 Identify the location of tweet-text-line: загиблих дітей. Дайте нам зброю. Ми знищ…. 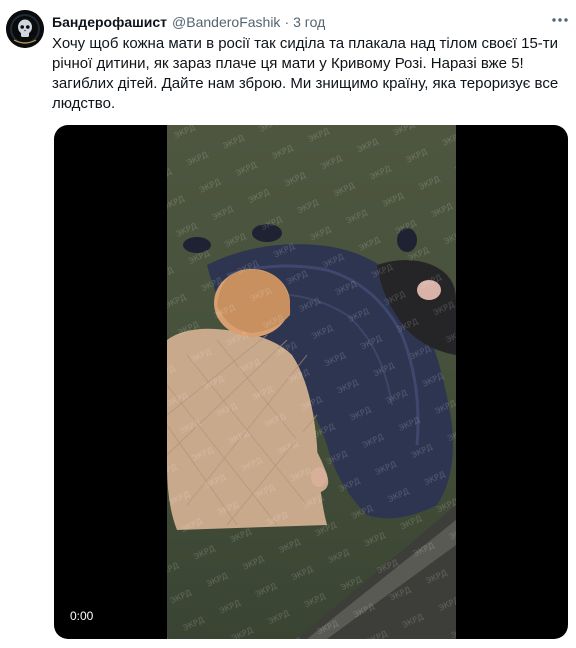
(305, 83).